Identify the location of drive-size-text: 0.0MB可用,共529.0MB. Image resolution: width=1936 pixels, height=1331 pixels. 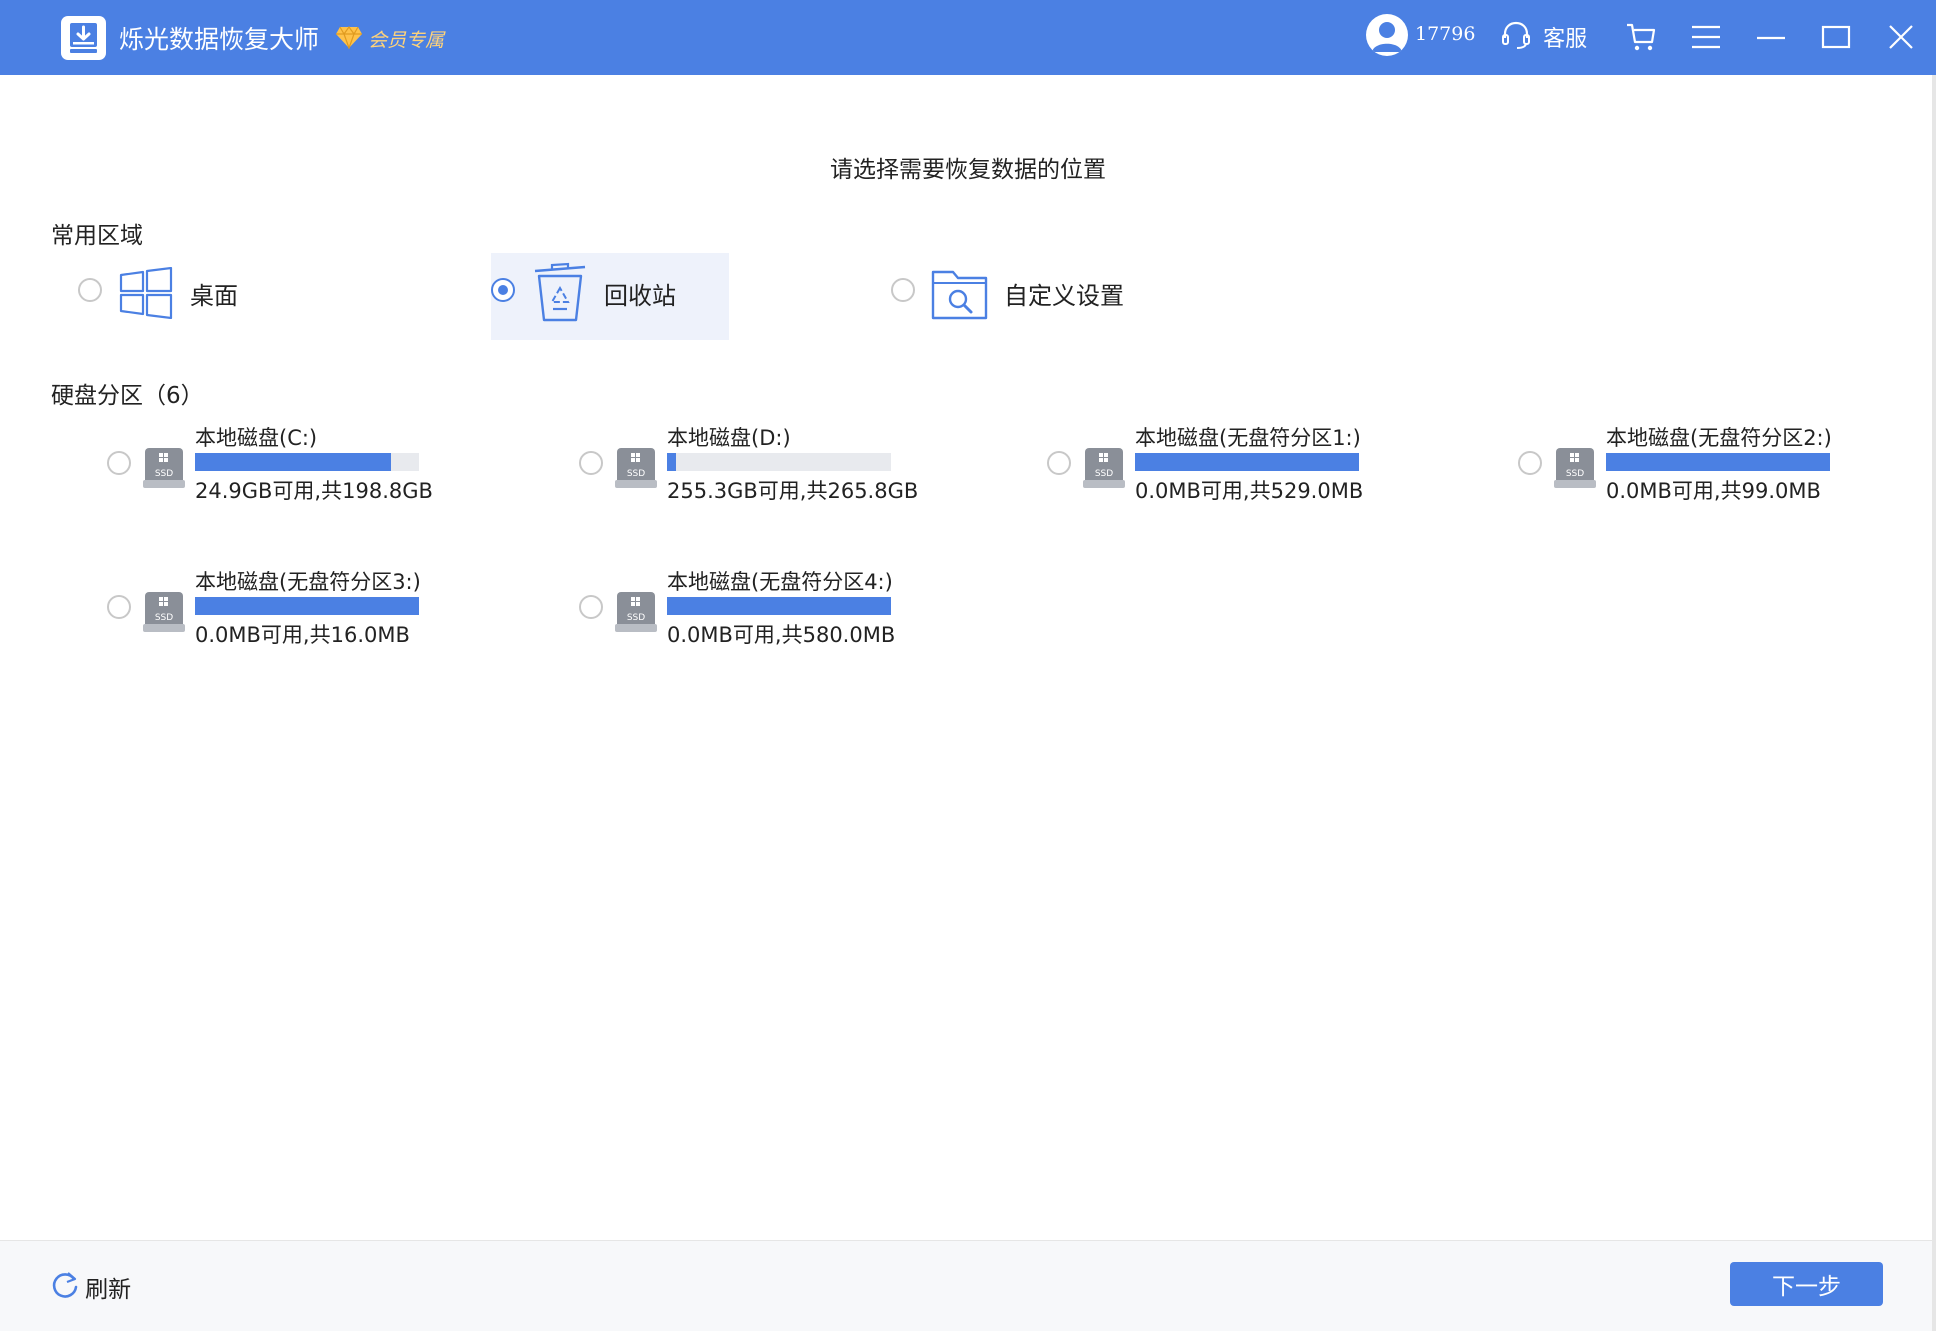
(1249, 491).